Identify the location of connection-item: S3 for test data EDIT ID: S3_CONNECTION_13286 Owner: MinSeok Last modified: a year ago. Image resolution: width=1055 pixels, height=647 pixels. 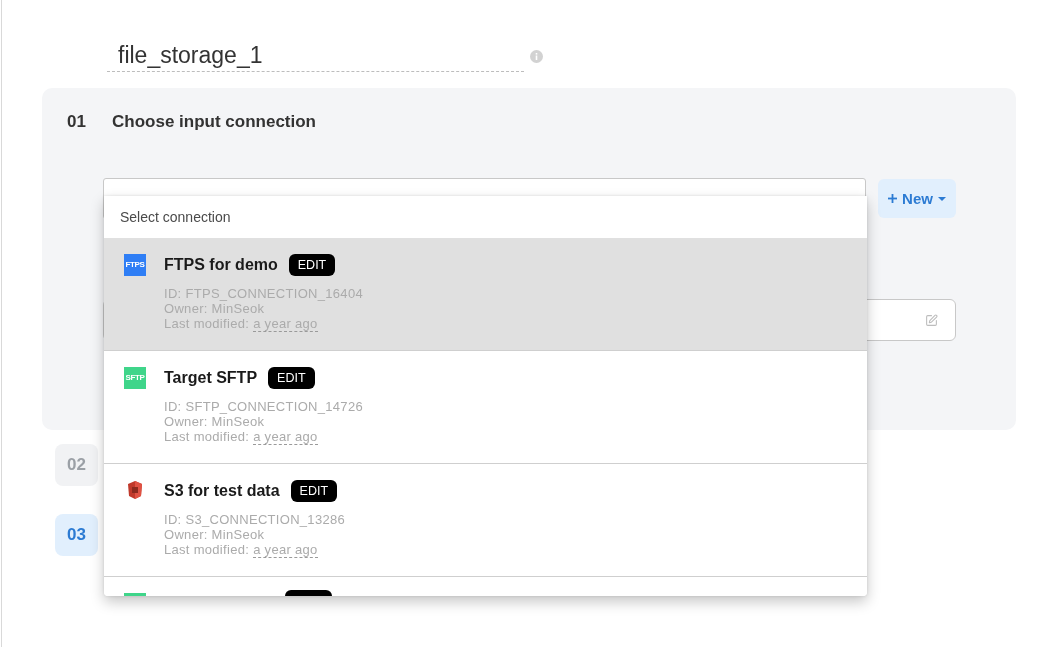
(485, 520).